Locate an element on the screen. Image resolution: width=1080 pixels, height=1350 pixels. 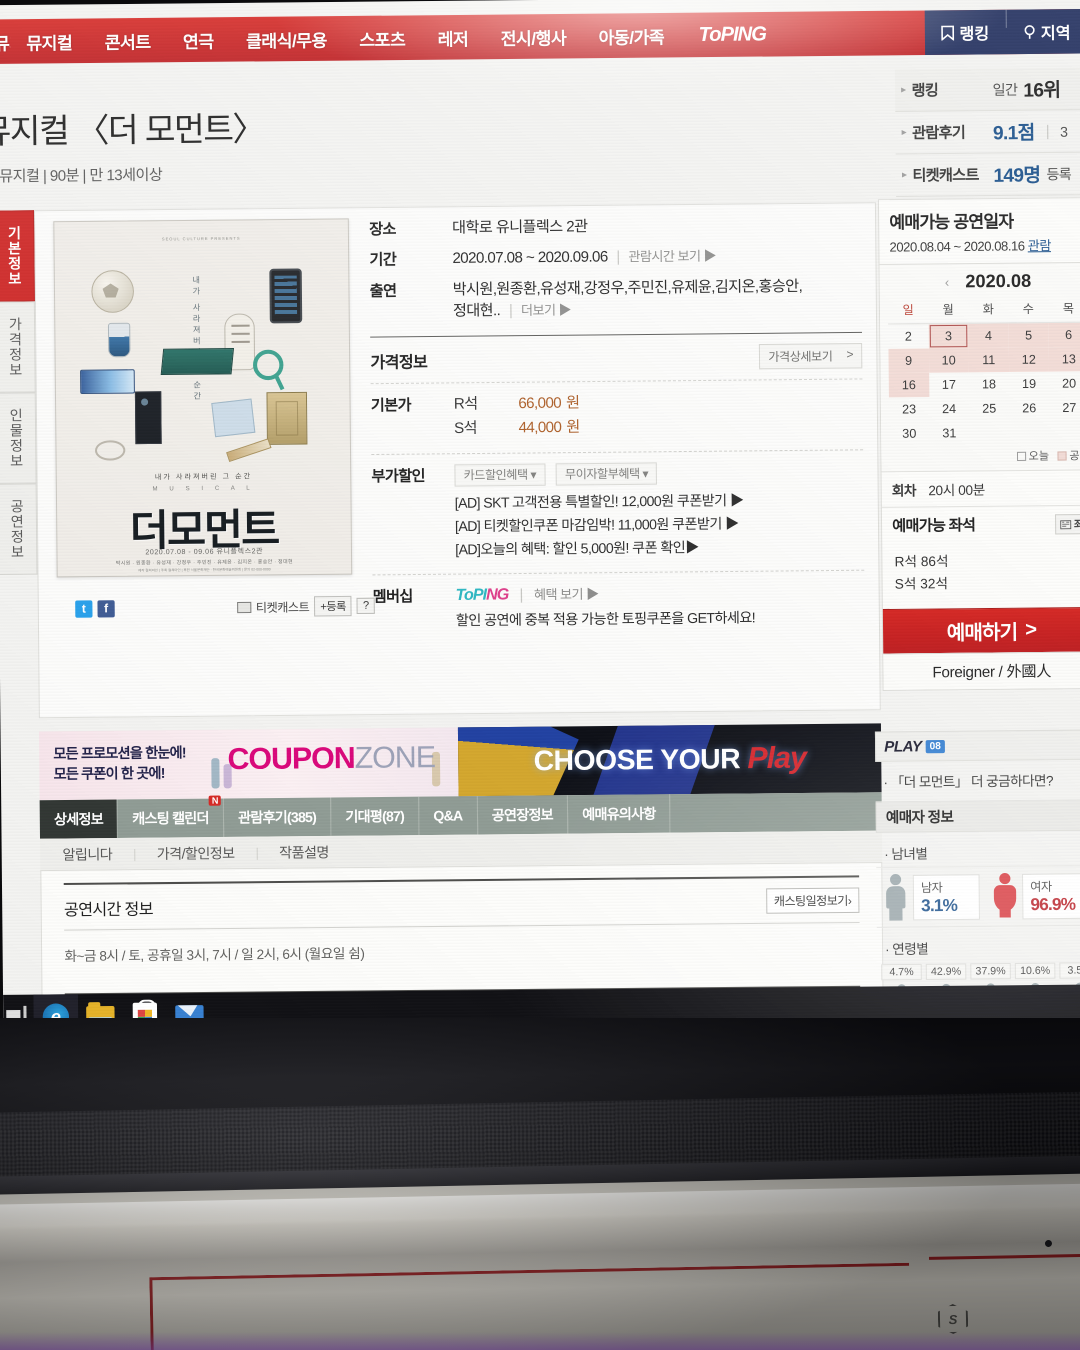
ad-line-coupon: [AD] 티켓할인쿠폰 마감임박! 11,000원 쿠폰받기 ▶ is located at coordinates (659, 525).